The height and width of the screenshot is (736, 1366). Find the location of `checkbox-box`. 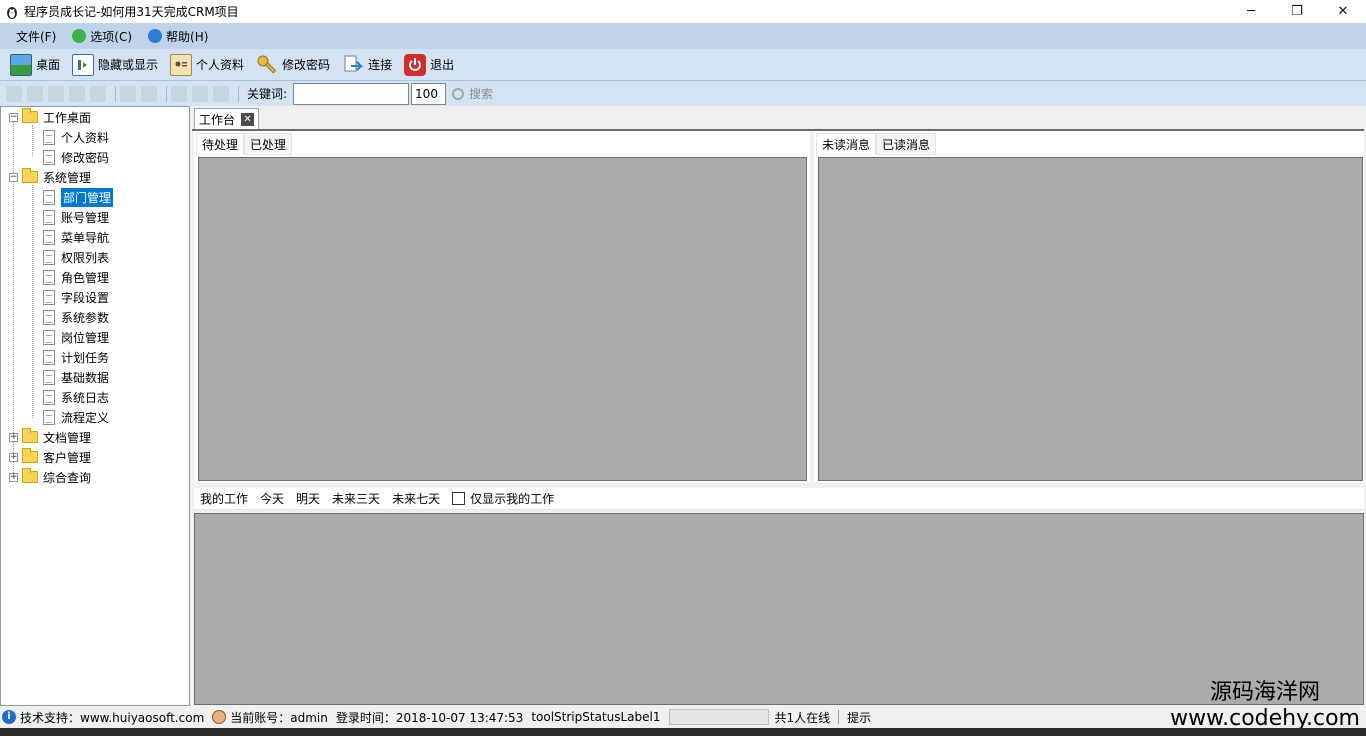

checkbox-box is located at coordinates (459, 498).